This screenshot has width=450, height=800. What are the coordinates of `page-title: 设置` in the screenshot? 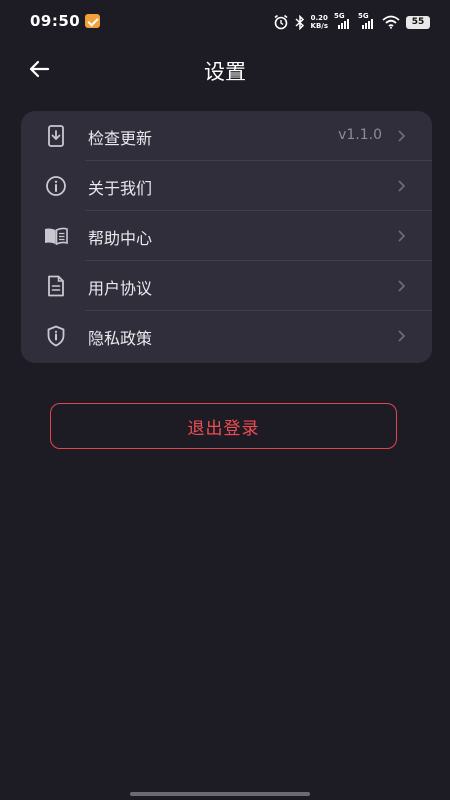 It's located at (225, 72).